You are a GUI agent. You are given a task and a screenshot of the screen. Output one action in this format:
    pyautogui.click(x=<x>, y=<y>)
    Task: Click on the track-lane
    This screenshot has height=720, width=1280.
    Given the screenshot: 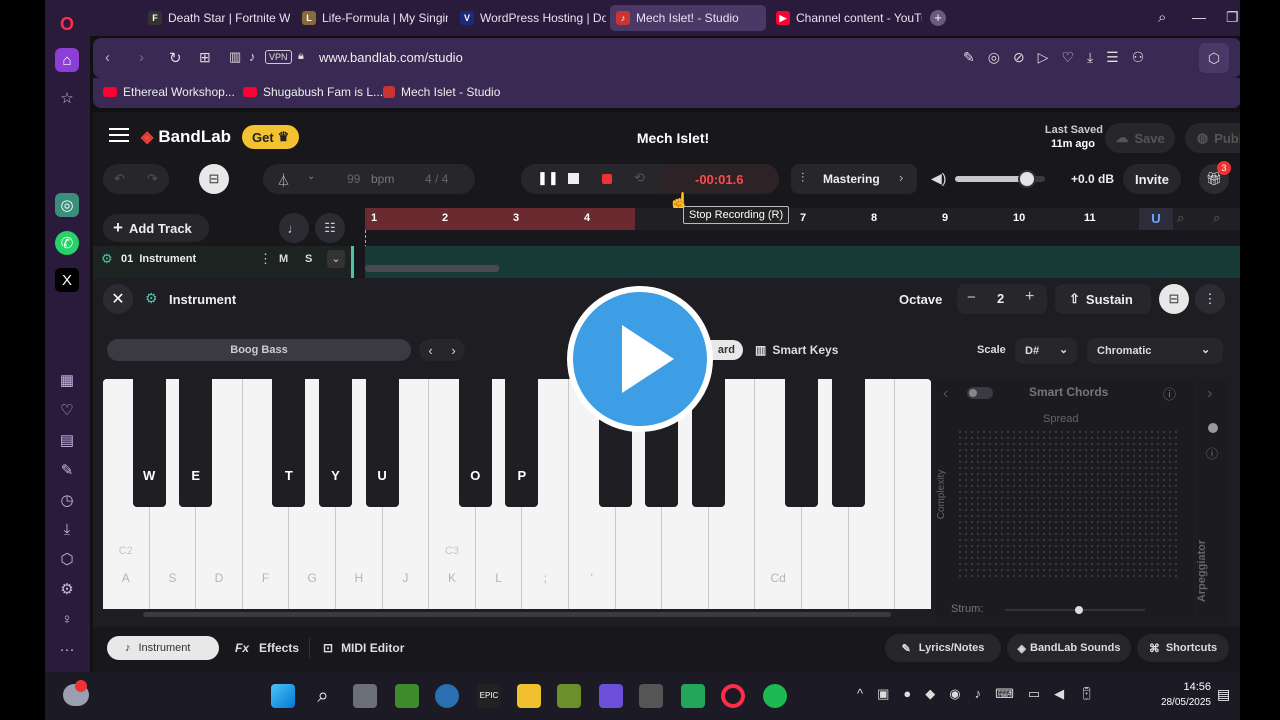 What is the action you would take?
    pyautogui.click(x=802, y=262)
    